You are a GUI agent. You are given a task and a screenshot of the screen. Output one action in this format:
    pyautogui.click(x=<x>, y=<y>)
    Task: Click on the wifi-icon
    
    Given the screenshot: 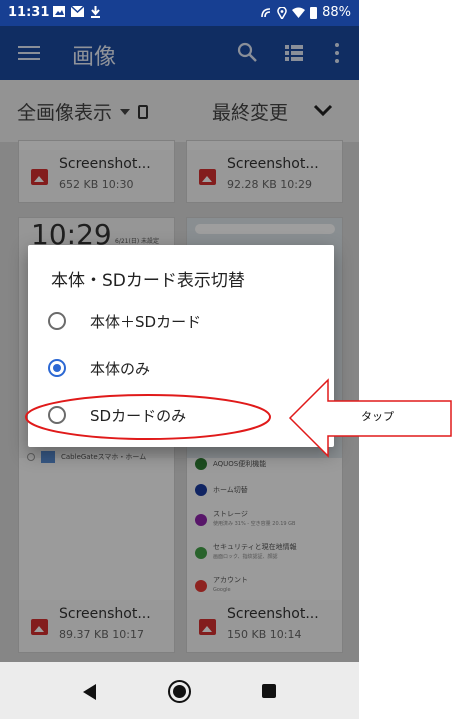 What is the action you would take?
    pyautogui.click(x=299, y=12)
    